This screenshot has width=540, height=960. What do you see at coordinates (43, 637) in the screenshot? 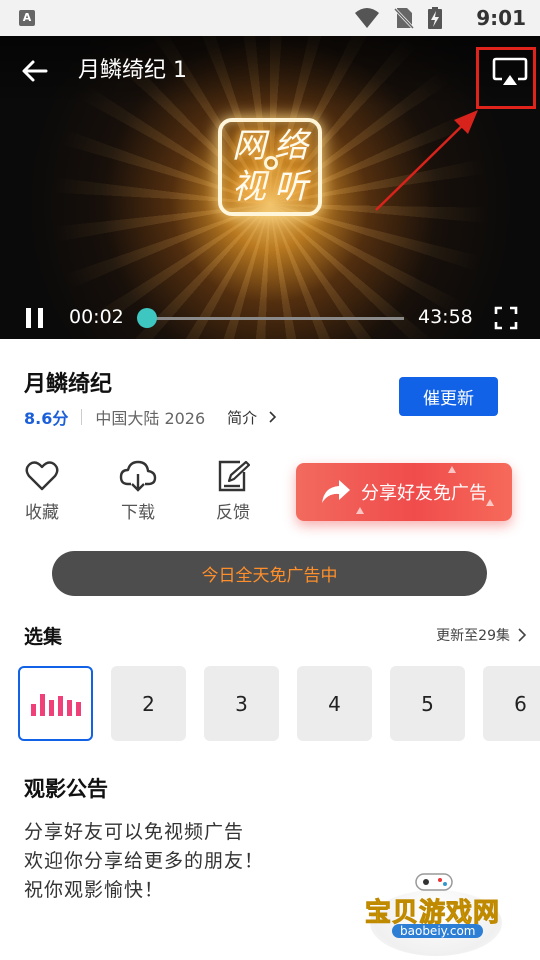
I see `episodes-header: 选集` at bounding box center [43, 637].